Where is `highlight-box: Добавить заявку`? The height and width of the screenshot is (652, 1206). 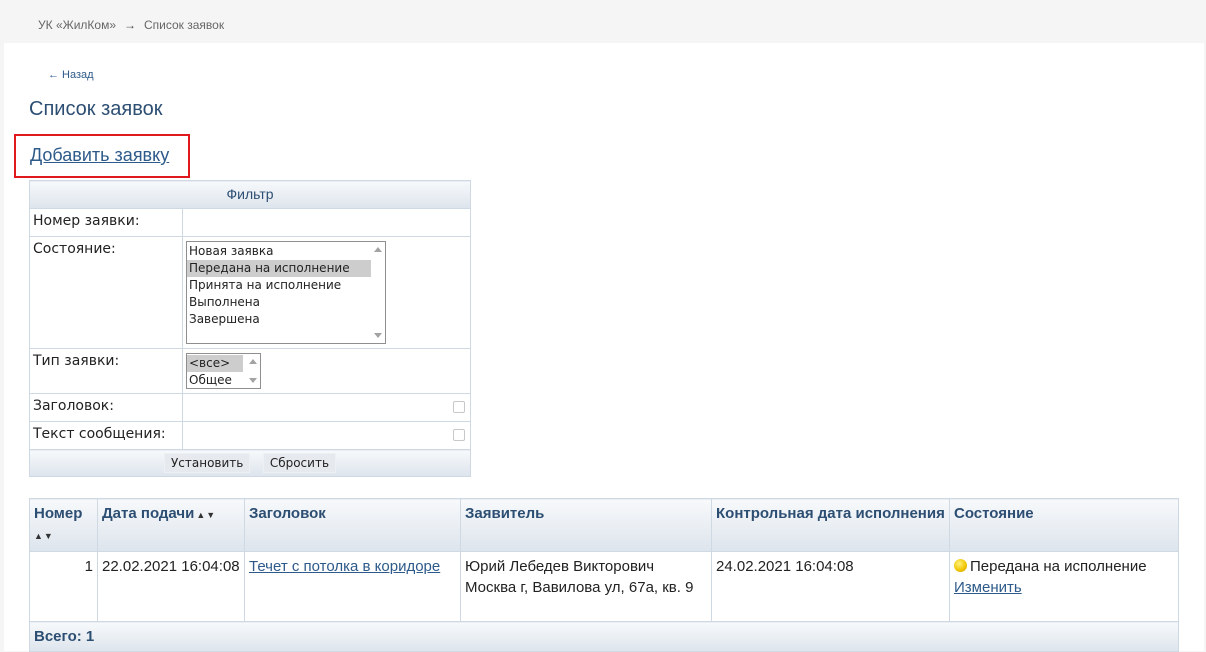 highlight-box: Добавить заявку is located at coordinates (102, 156).